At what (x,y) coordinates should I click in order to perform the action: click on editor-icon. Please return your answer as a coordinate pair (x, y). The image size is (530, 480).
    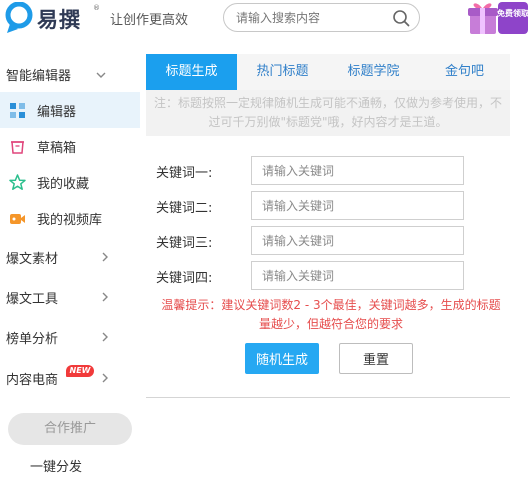
    Looking at the image, I should click on (17, 110).